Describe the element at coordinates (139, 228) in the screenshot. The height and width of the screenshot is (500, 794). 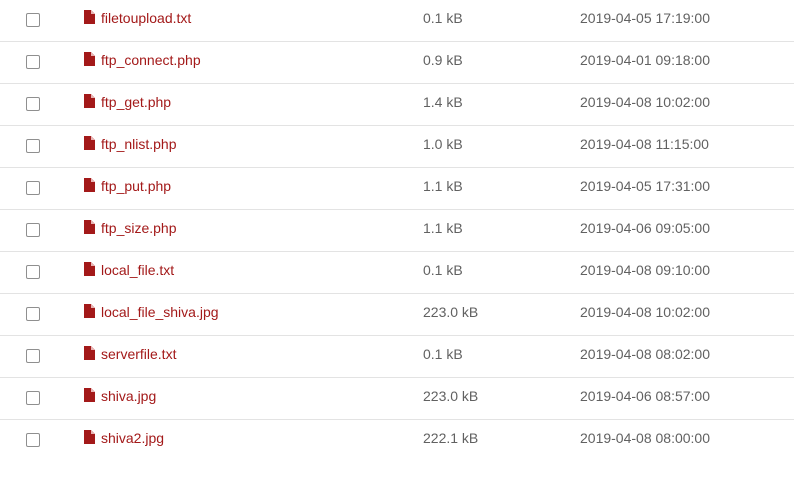
I see `file-name-link: ftp_size.php` at that location.